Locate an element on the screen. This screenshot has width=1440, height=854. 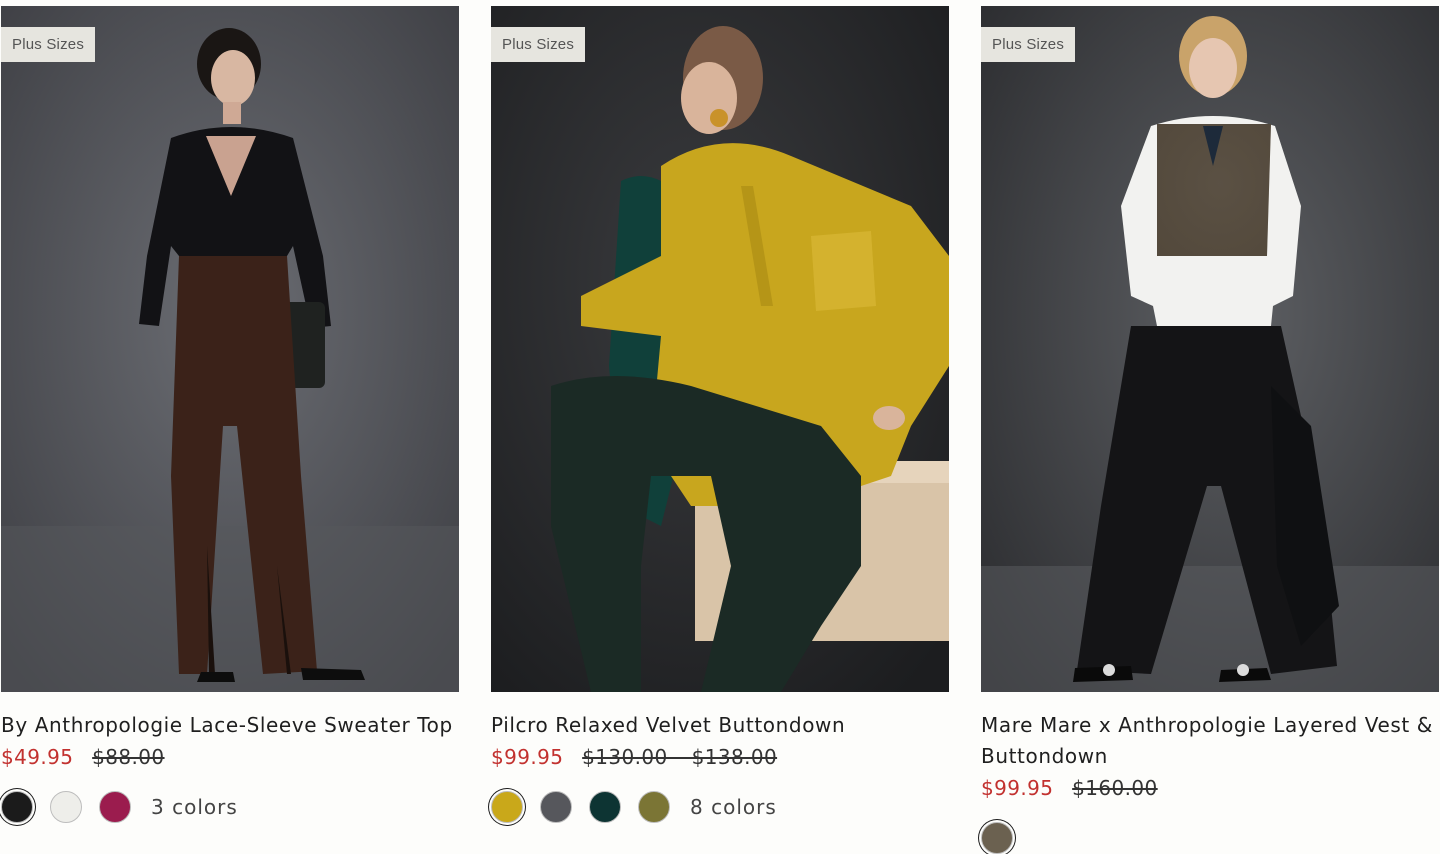
product-title: Pilcro Relaxed Velvet Buttondown is located at coordinates (720, 725).